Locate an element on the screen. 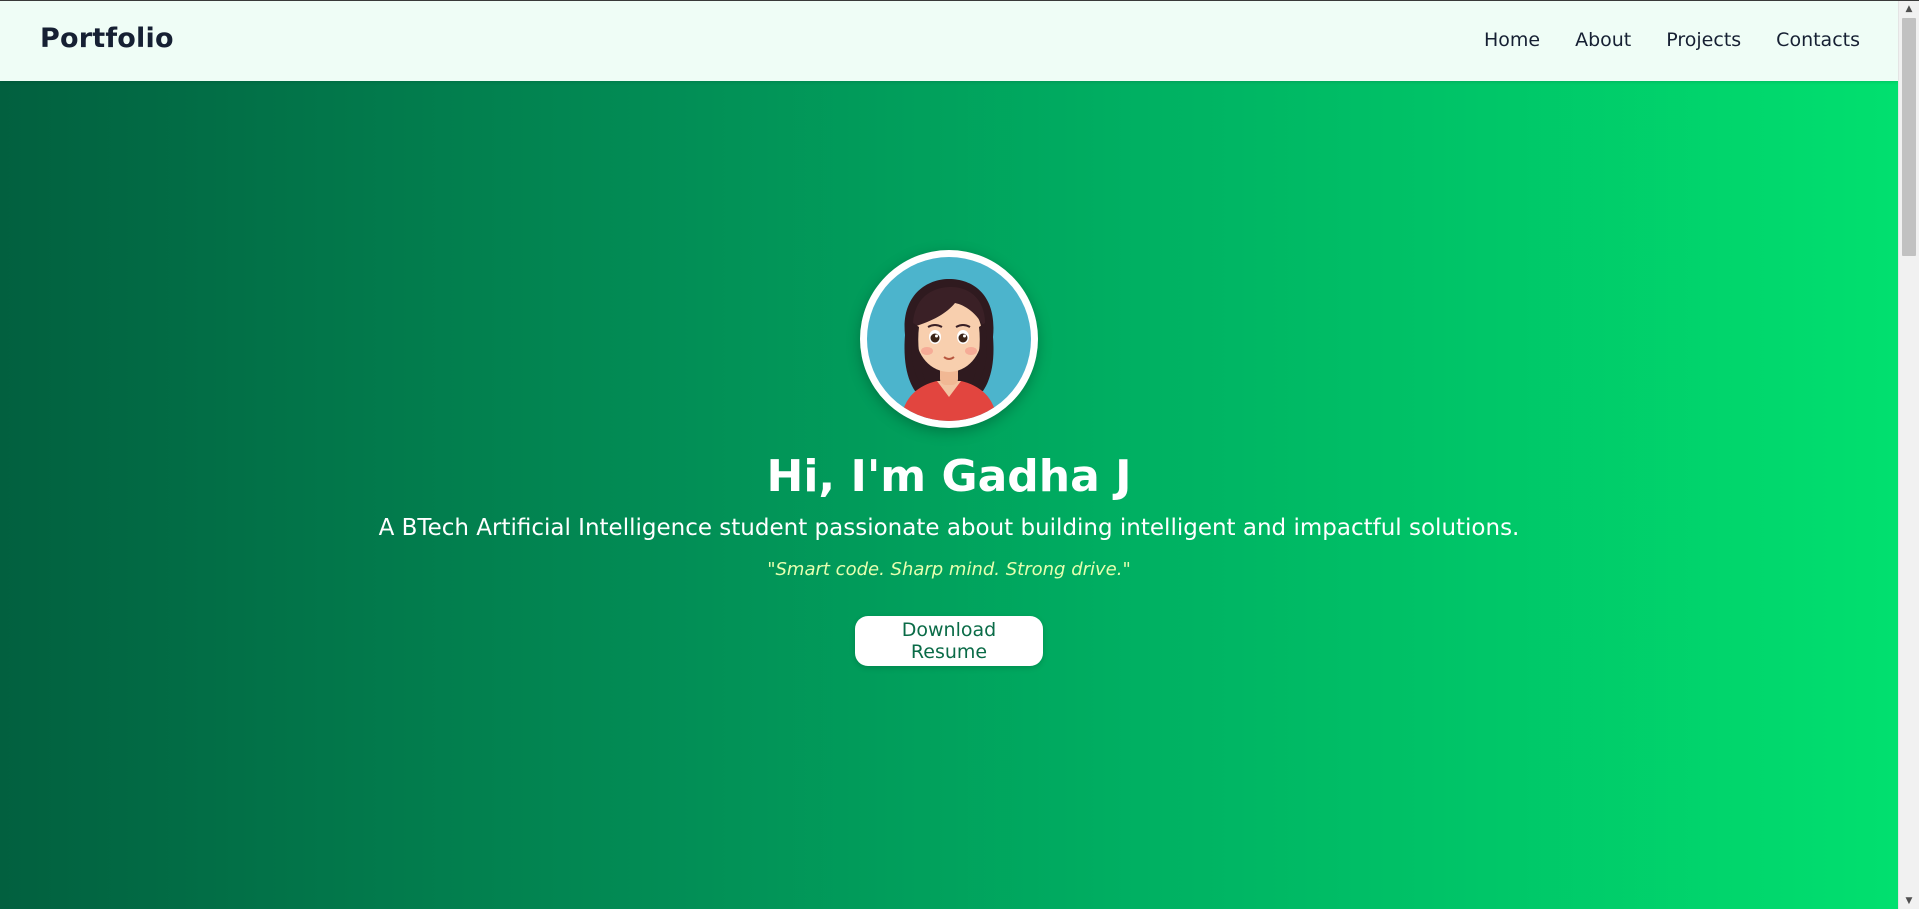 This screenshot has width=1919, height=909. download-resume-button: Download Resume is located at coordinates (949, 641).